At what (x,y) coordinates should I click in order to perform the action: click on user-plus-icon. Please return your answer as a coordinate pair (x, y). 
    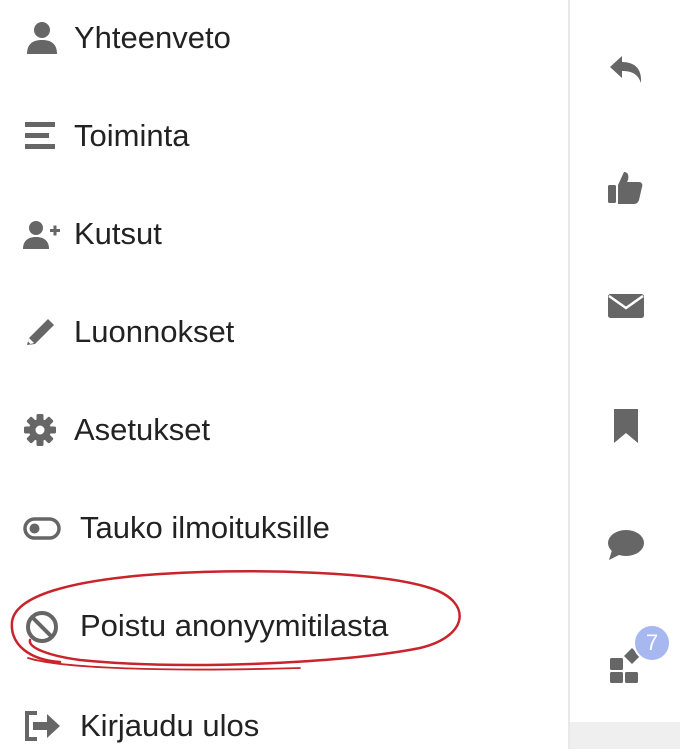
    Looking at the image, I should click on (42, 234).